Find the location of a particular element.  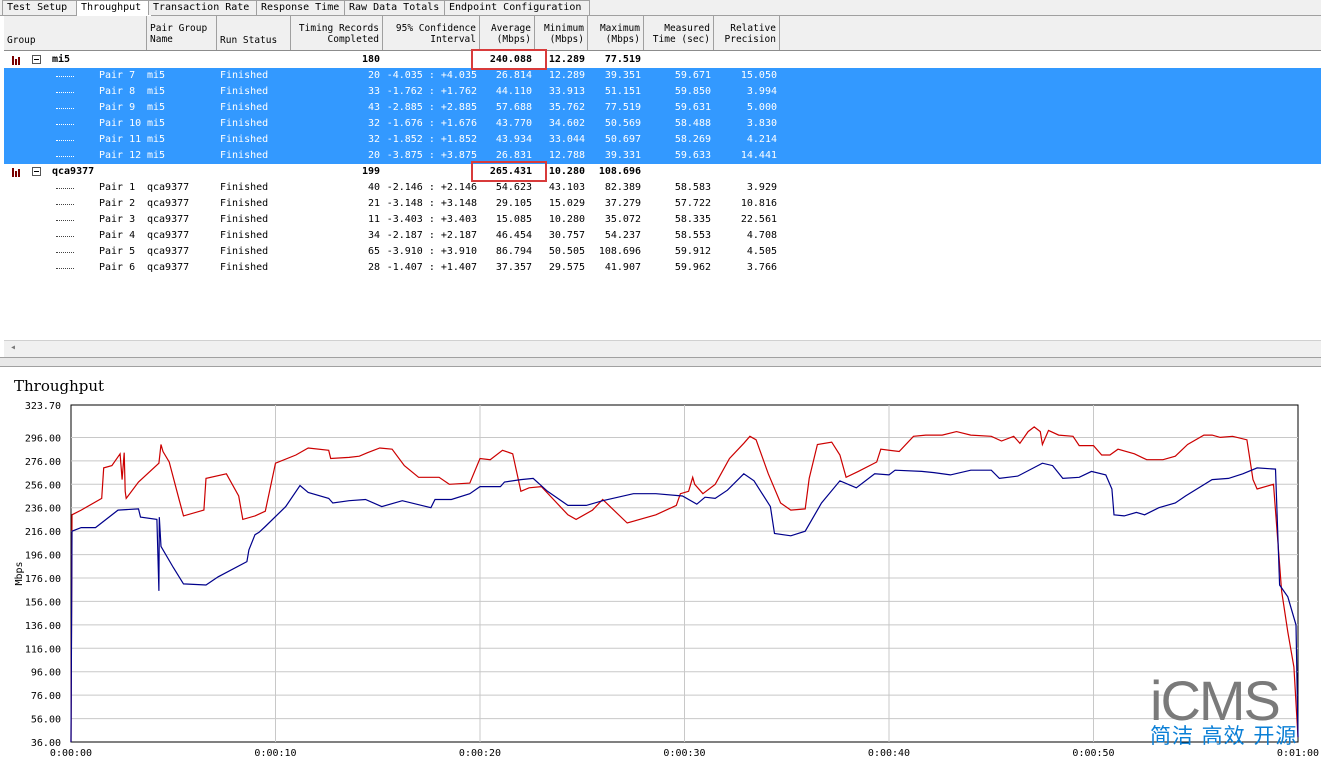

relative-precision: 10.816 is located at coordinates (758, 203).